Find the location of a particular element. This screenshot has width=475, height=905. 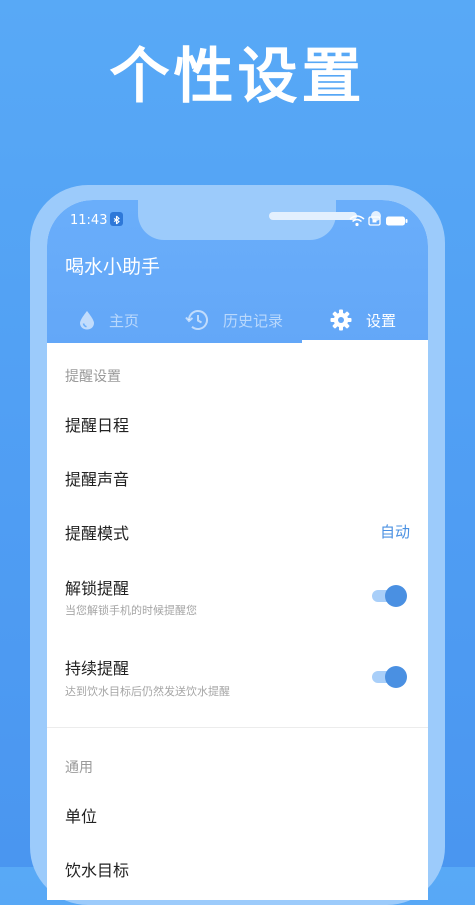

tab-settings-label: 设置 is located at coordinates (381, 320).